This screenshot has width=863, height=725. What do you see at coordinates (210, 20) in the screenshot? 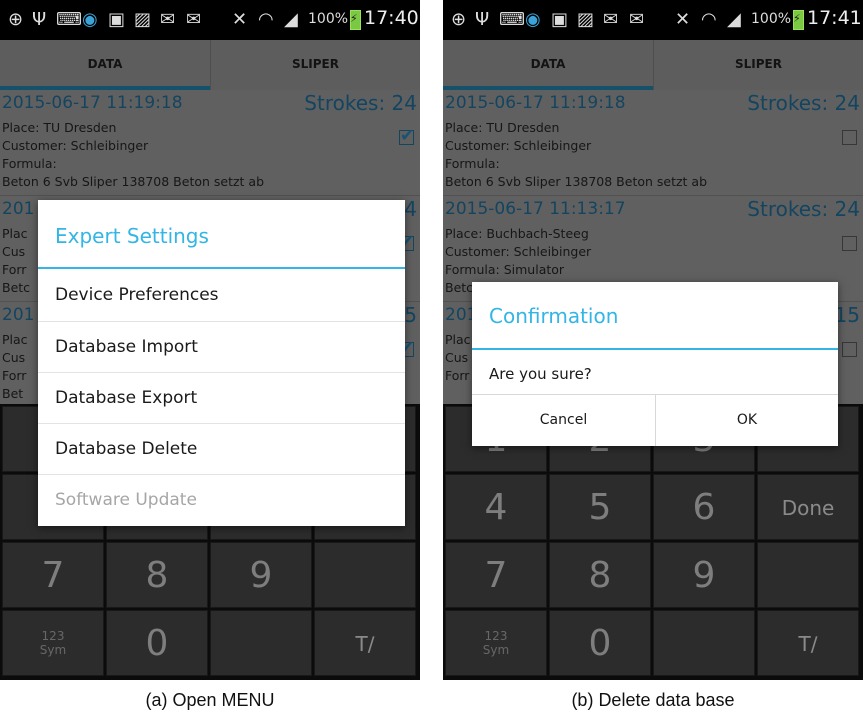
I see `status-bar: ⊕ Ψ ⌨ ◉ ▣ ▨ ✉ ✉ ✕ ◠ ◢ 100% 17:40` at bounding box center [210, 20].